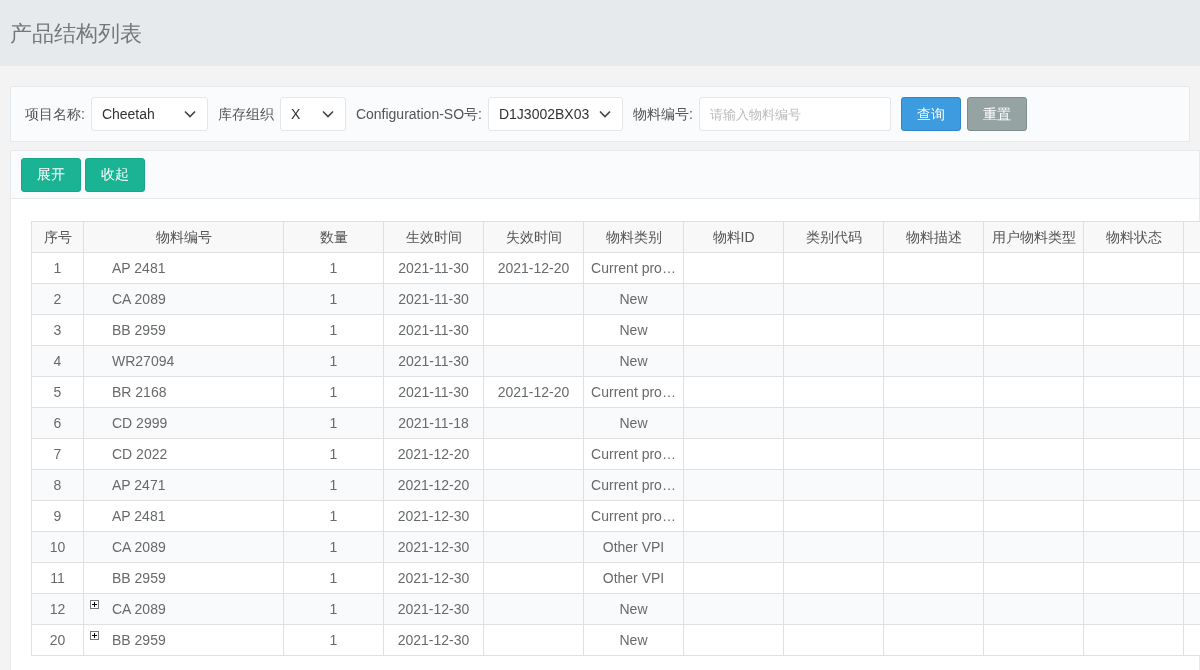  What do you see at coordinates (555, 114) in the screenshot?
I see `select-field: D1J3002BX03` at bounding box center [555, 114].